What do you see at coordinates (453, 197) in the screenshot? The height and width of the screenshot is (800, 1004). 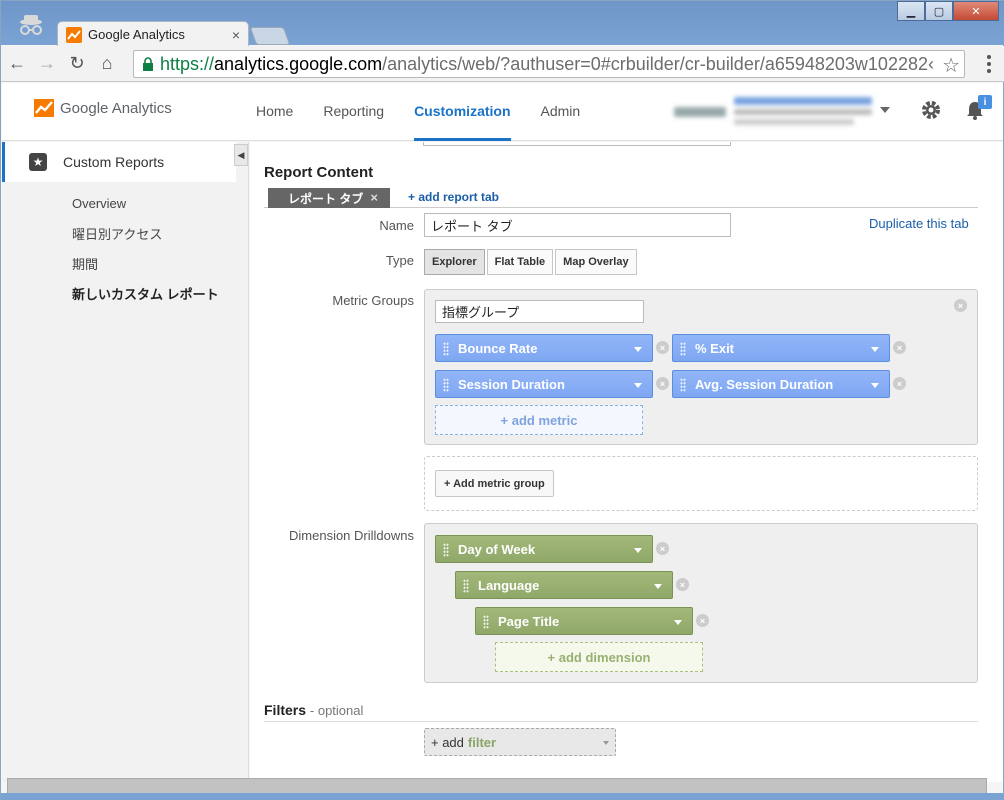 I see `add-report-tab-link: + add report tab` at bounding box center [453, 197].